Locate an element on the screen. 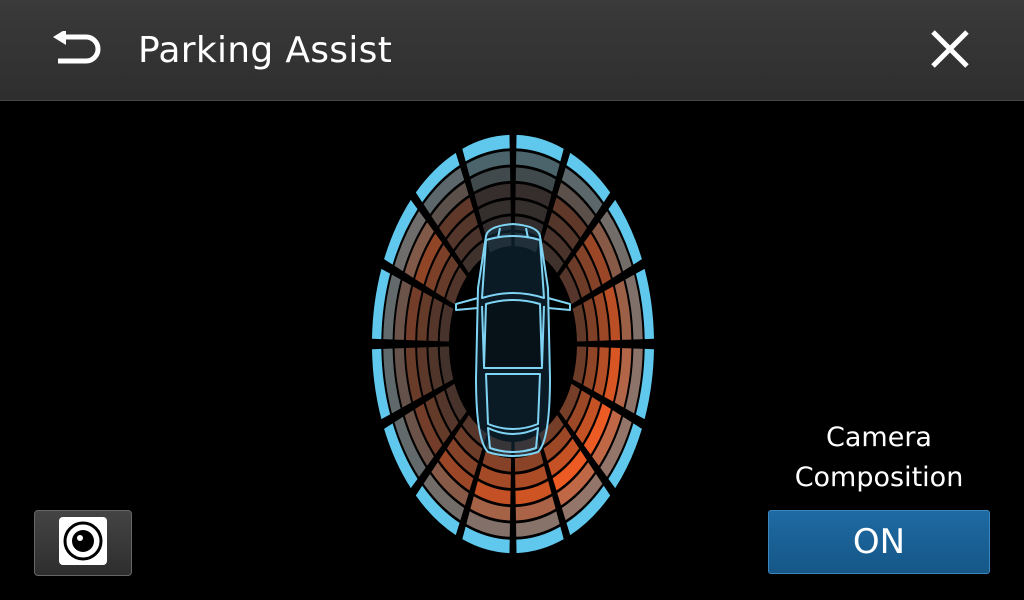 The height and width of the screenshot is (600, 1024). back-button is located at coordinates (76, 51).